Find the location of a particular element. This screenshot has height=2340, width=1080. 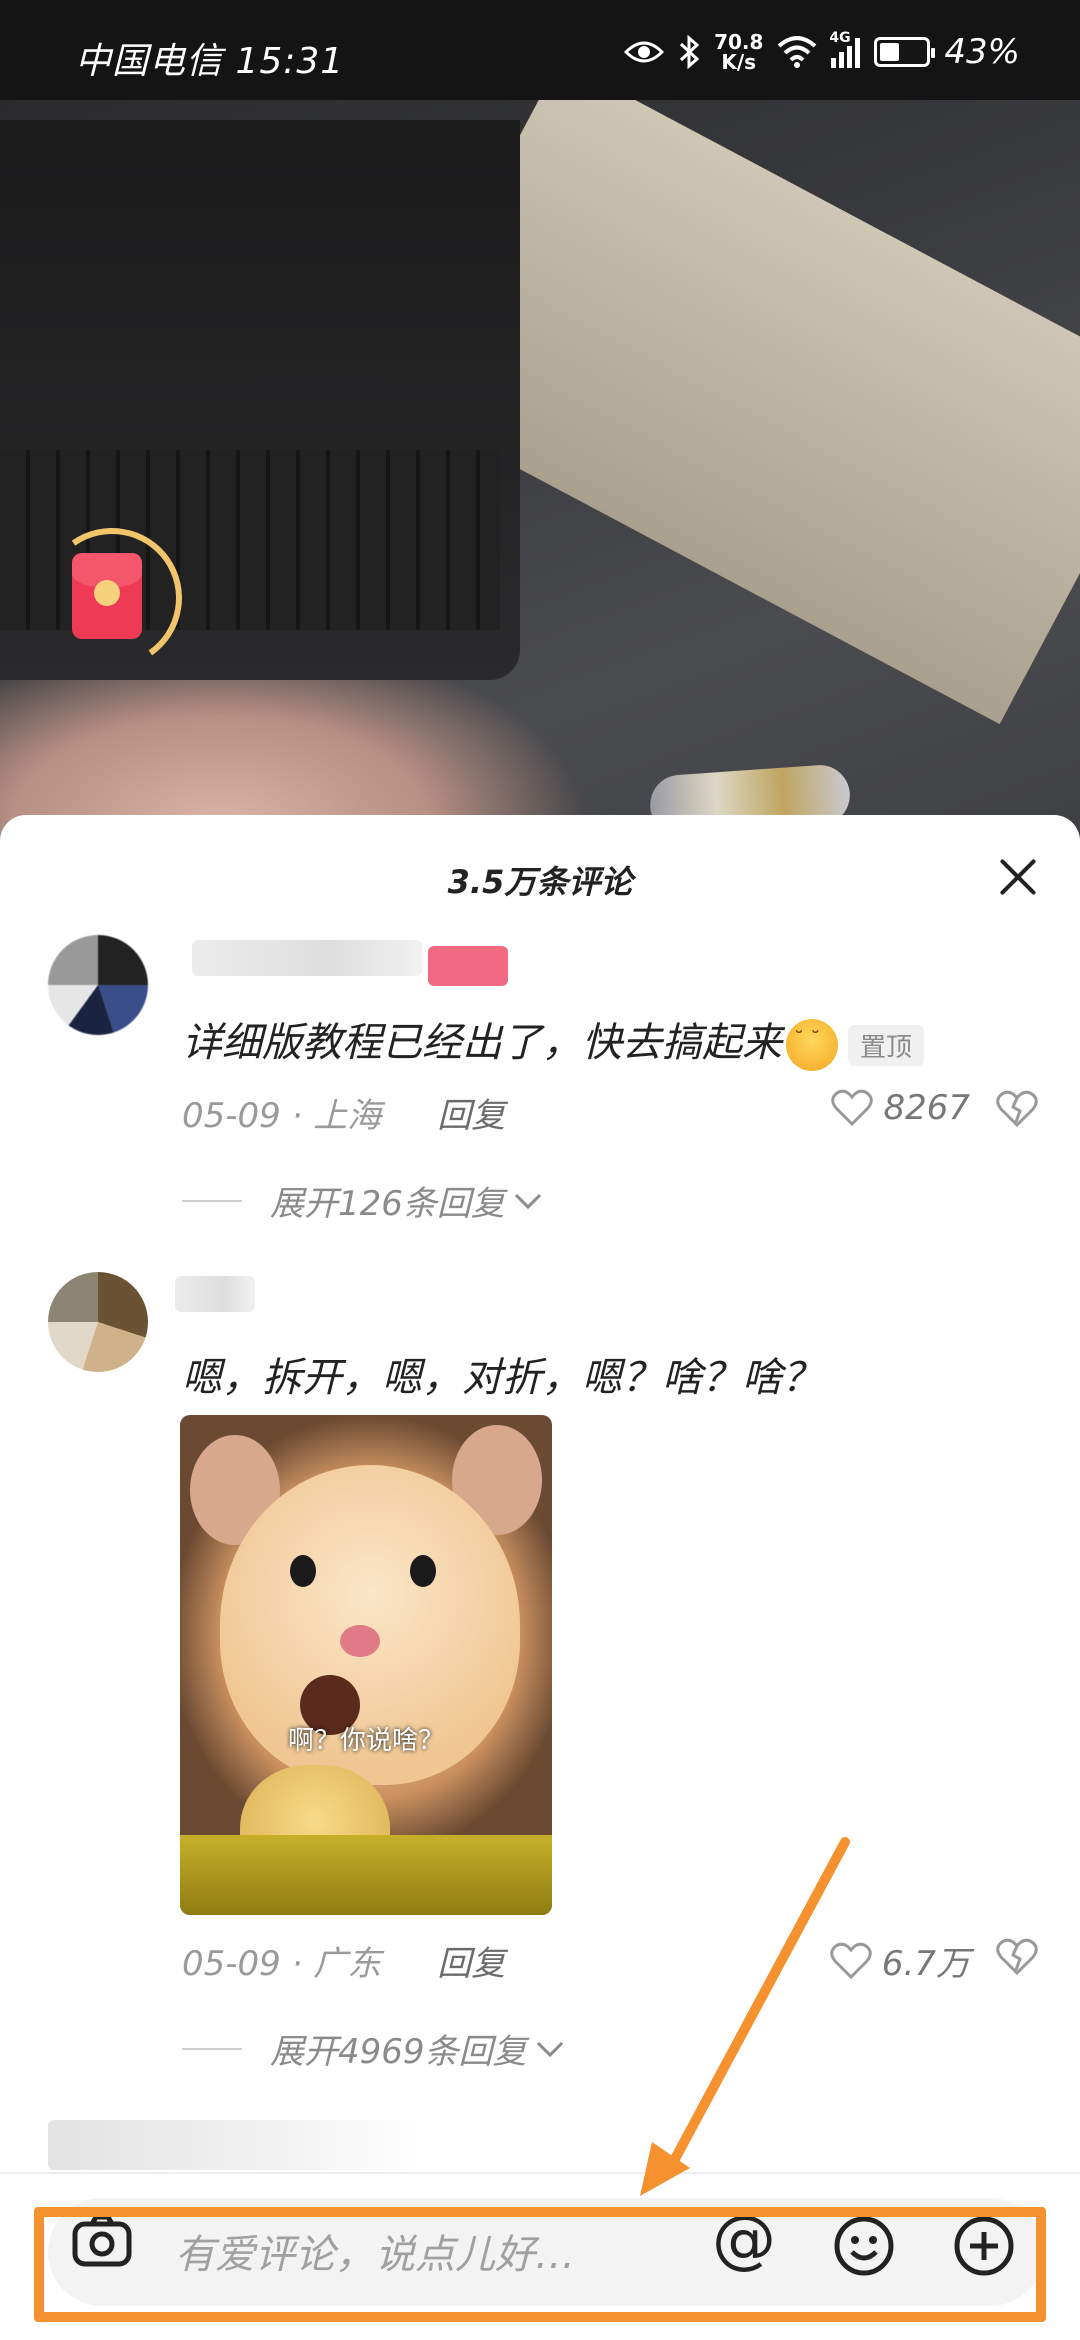

meme-image: 啊？你说啥？ is located at coordinates (366, 1665).